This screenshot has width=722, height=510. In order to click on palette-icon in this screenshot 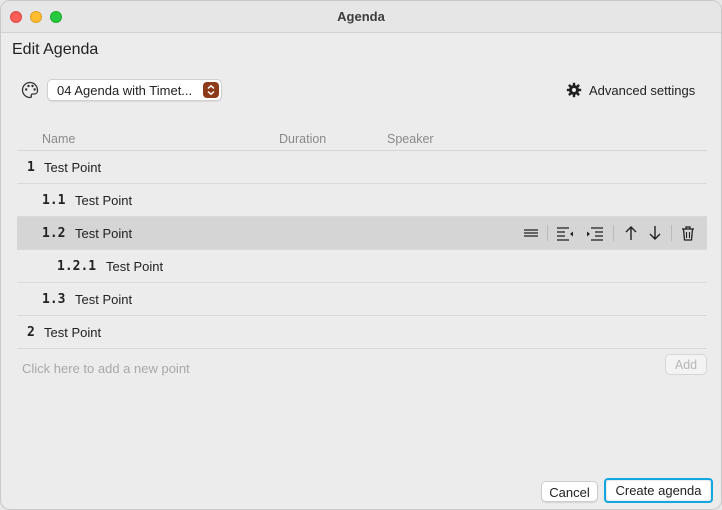, I will do `click(30, 90)`.